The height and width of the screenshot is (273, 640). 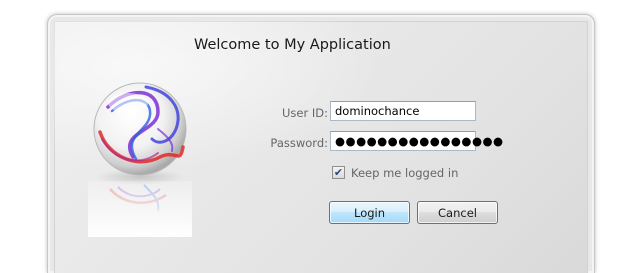 What do you see at coordinates (140, 159) in the screenshot?
I see `swirl-orb-logo-icon` at bounding box center [140, 159].